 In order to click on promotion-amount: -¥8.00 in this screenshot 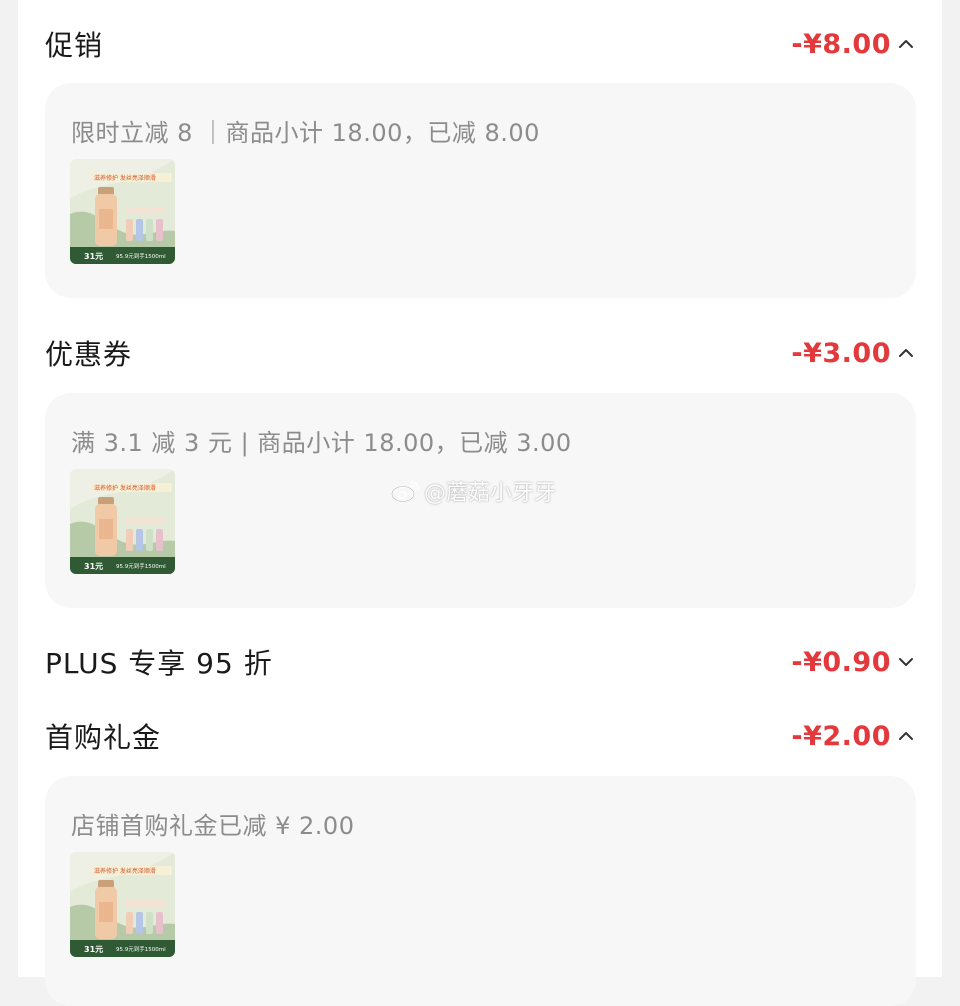, I will do `click(841, 44)`.